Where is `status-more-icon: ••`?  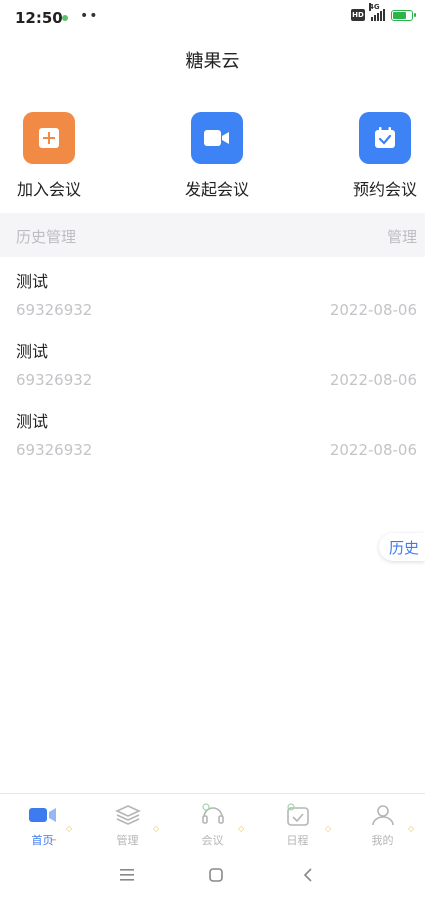
status-more-icon: •• is located at coordinates (89, 16).